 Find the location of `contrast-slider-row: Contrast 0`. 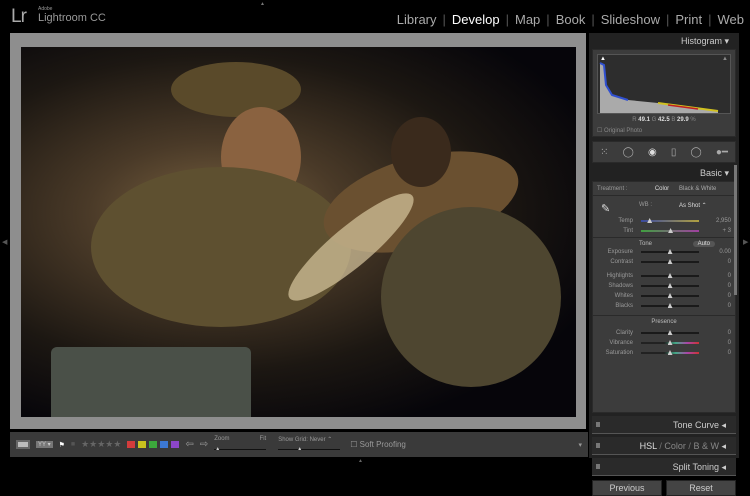

contrast-slider-row: Contrast 0 is located at coordinates (664, 262).